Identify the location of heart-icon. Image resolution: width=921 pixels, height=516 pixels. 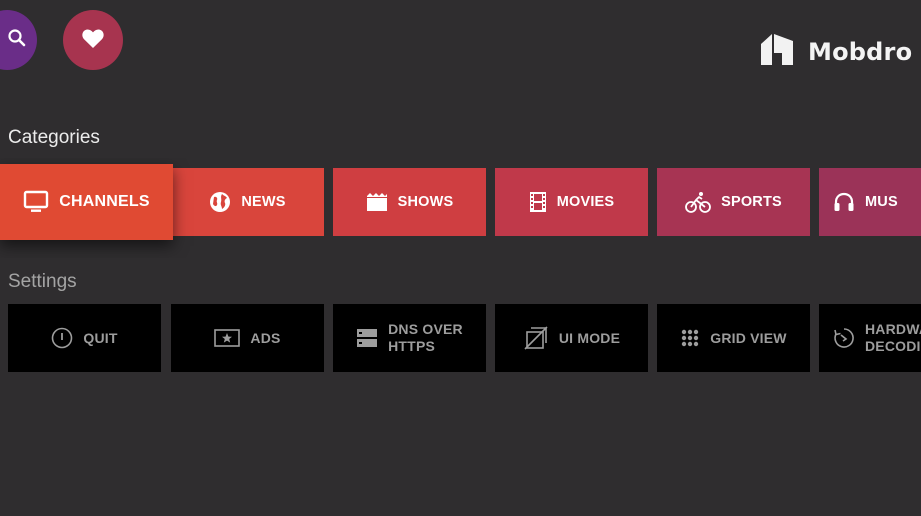
(93, 40).